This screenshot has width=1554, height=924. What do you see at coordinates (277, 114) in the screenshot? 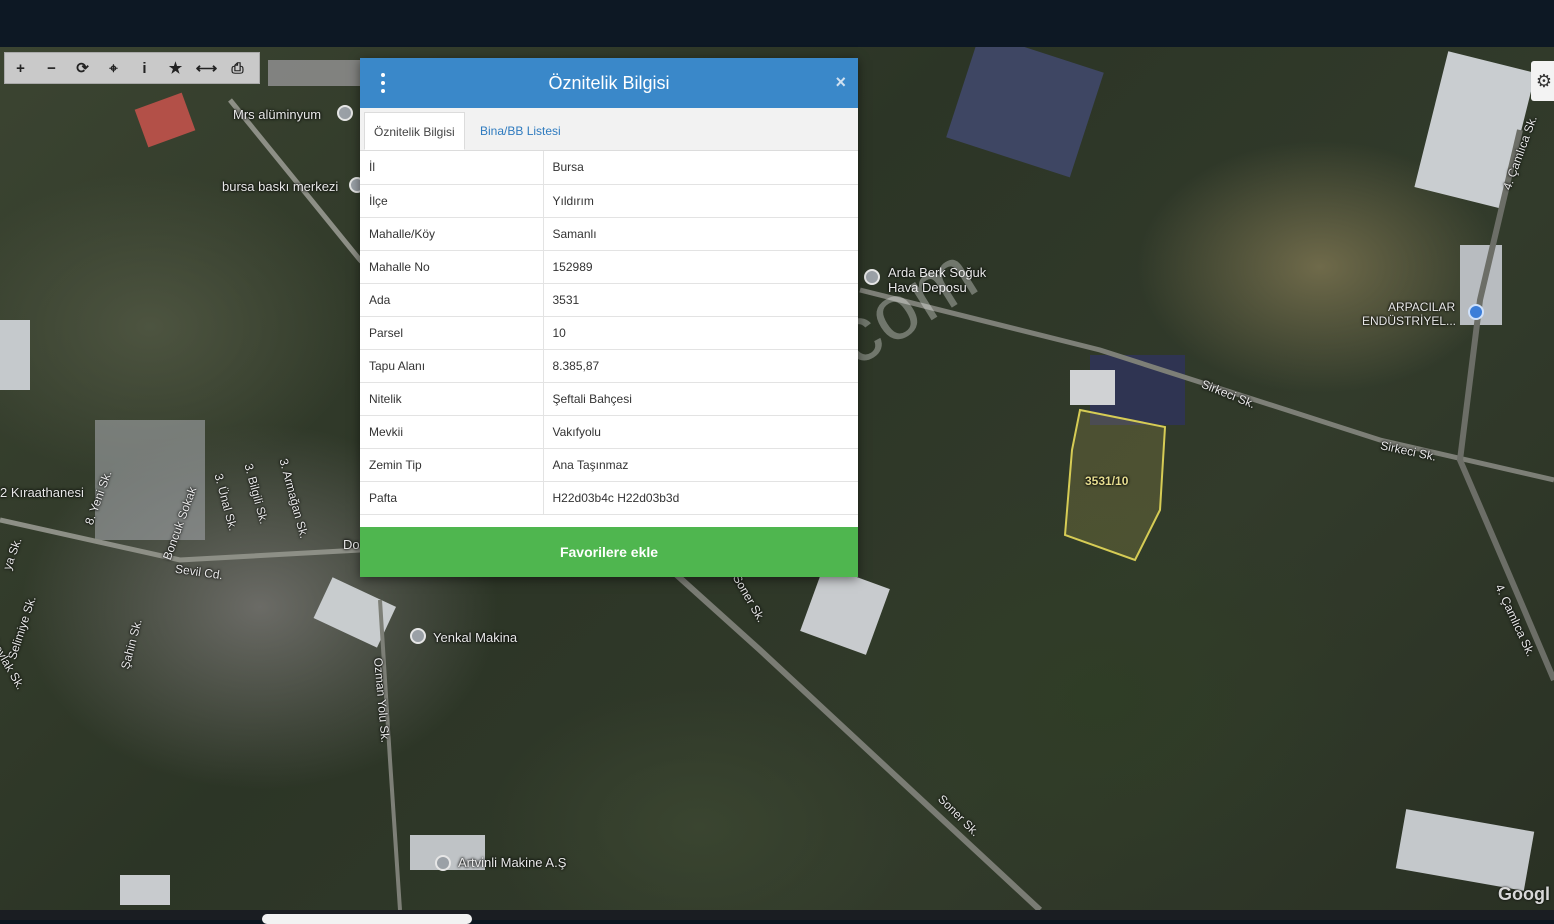
I see `map-label-mrs-aluminyum: Mrs alüminyum` at bounding box center [277, 114].